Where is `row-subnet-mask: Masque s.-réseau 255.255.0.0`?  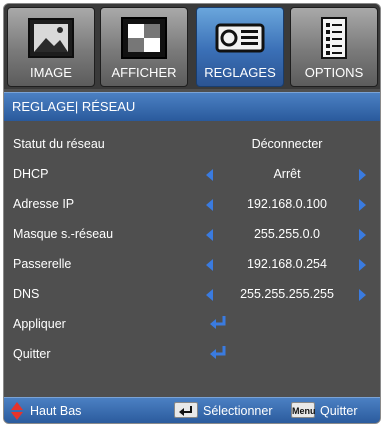 row-subnet-mask: Masque s.-réseau 255.255.0.0 is located at coordinates (192, 234).